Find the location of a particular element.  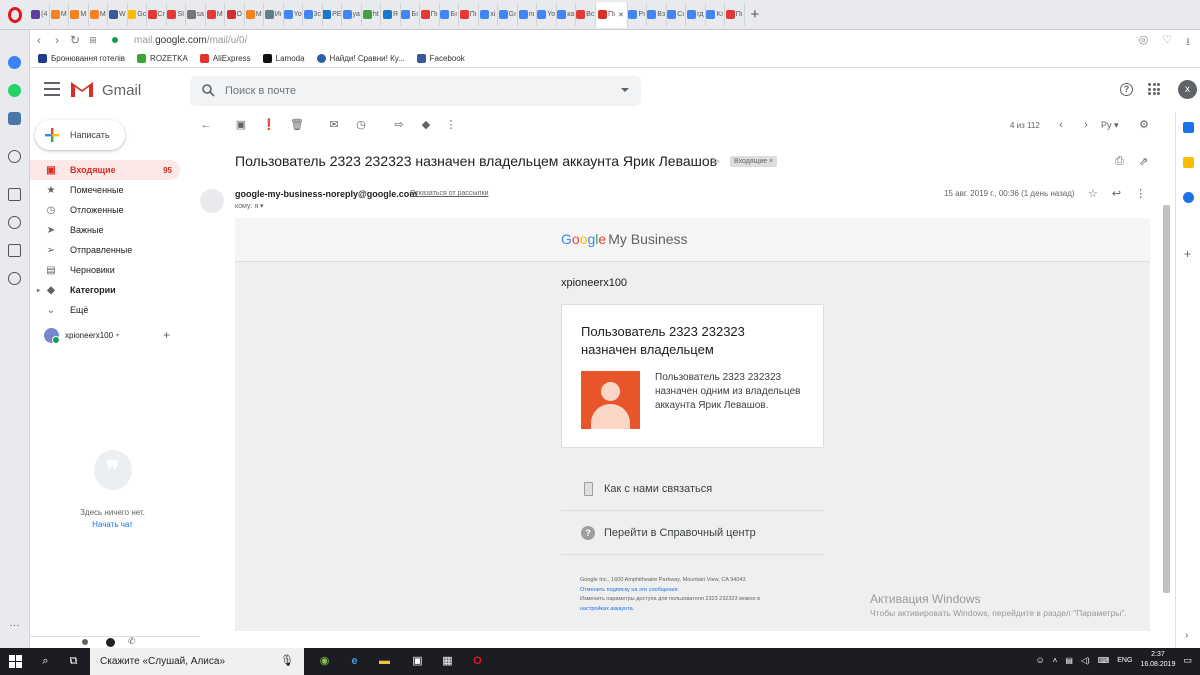

language-indicator: ENG is located at coordinates (1124, 660).